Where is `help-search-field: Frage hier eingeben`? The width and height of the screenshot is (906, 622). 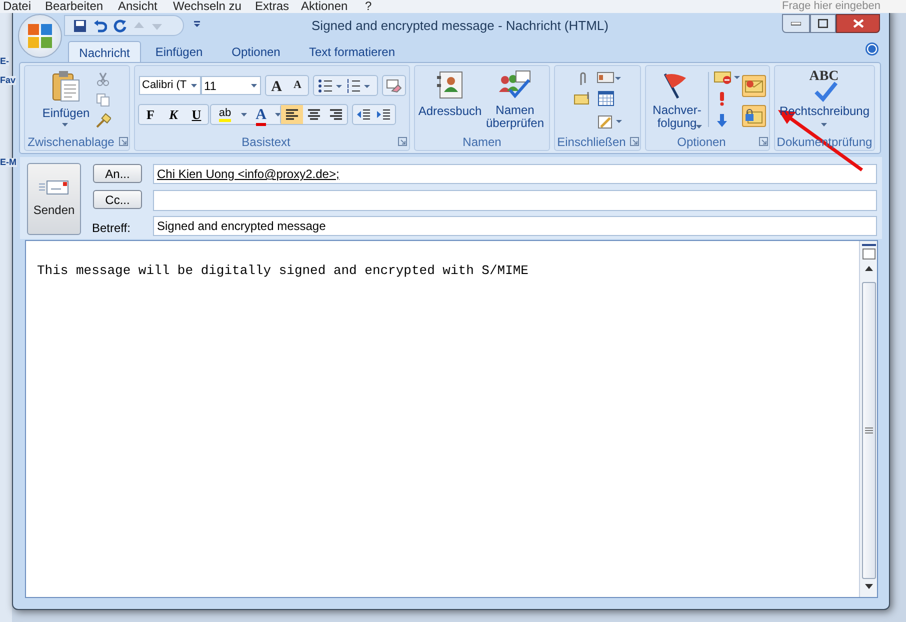 help-search-field: Frage hier eingeben is located at coordinates (843, 6).